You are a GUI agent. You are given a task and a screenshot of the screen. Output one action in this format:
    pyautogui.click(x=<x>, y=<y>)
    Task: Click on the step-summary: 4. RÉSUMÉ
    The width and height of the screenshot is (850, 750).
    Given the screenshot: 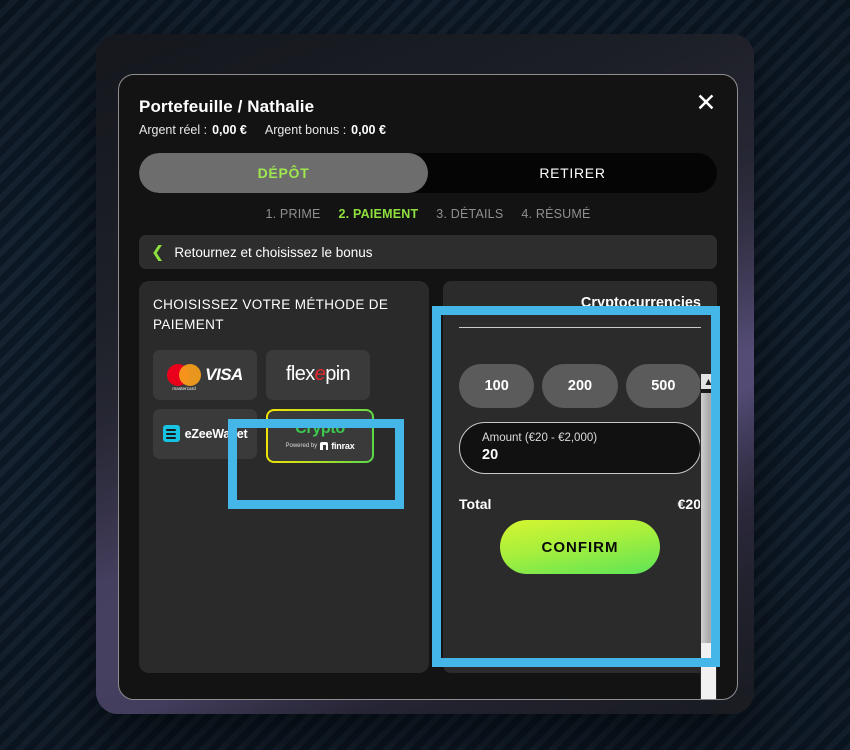 What is the action you would take?
    pyautogui.click(x=555, y=214)
    